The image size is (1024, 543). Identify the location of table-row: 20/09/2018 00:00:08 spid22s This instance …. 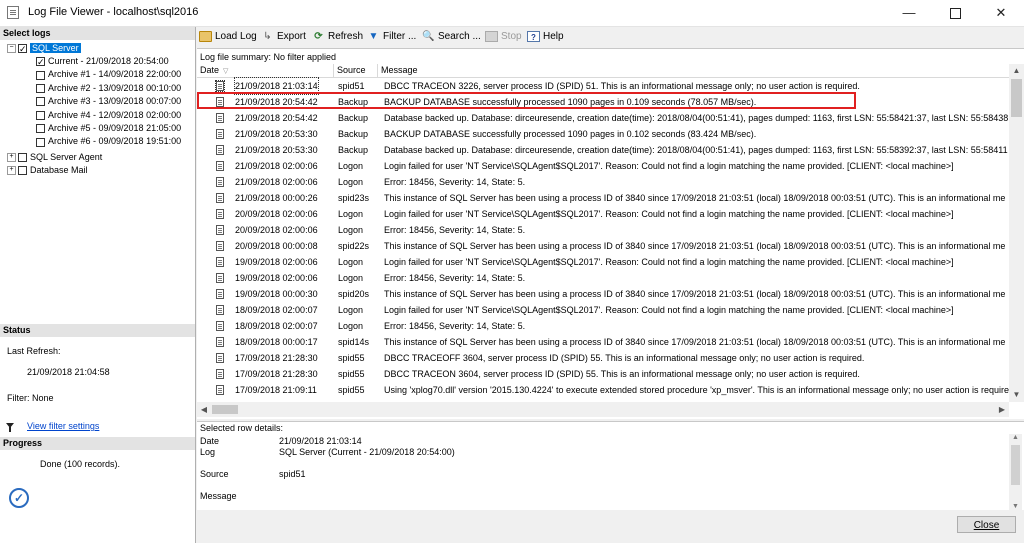
(603, 246).